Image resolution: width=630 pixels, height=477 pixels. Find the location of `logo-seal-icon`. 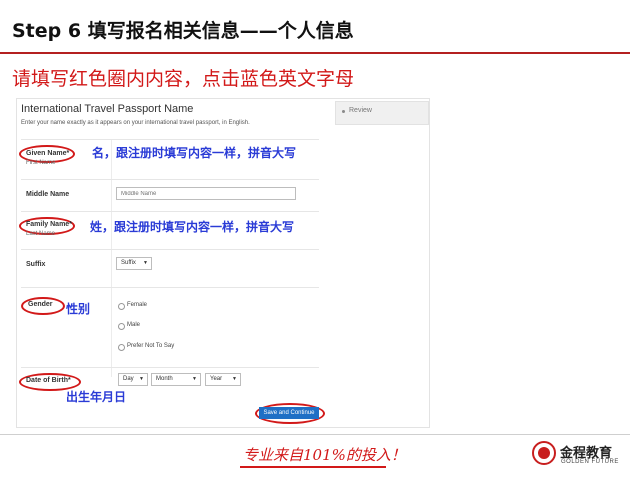

logo-seal-icon is located at coordinates (544, 453).